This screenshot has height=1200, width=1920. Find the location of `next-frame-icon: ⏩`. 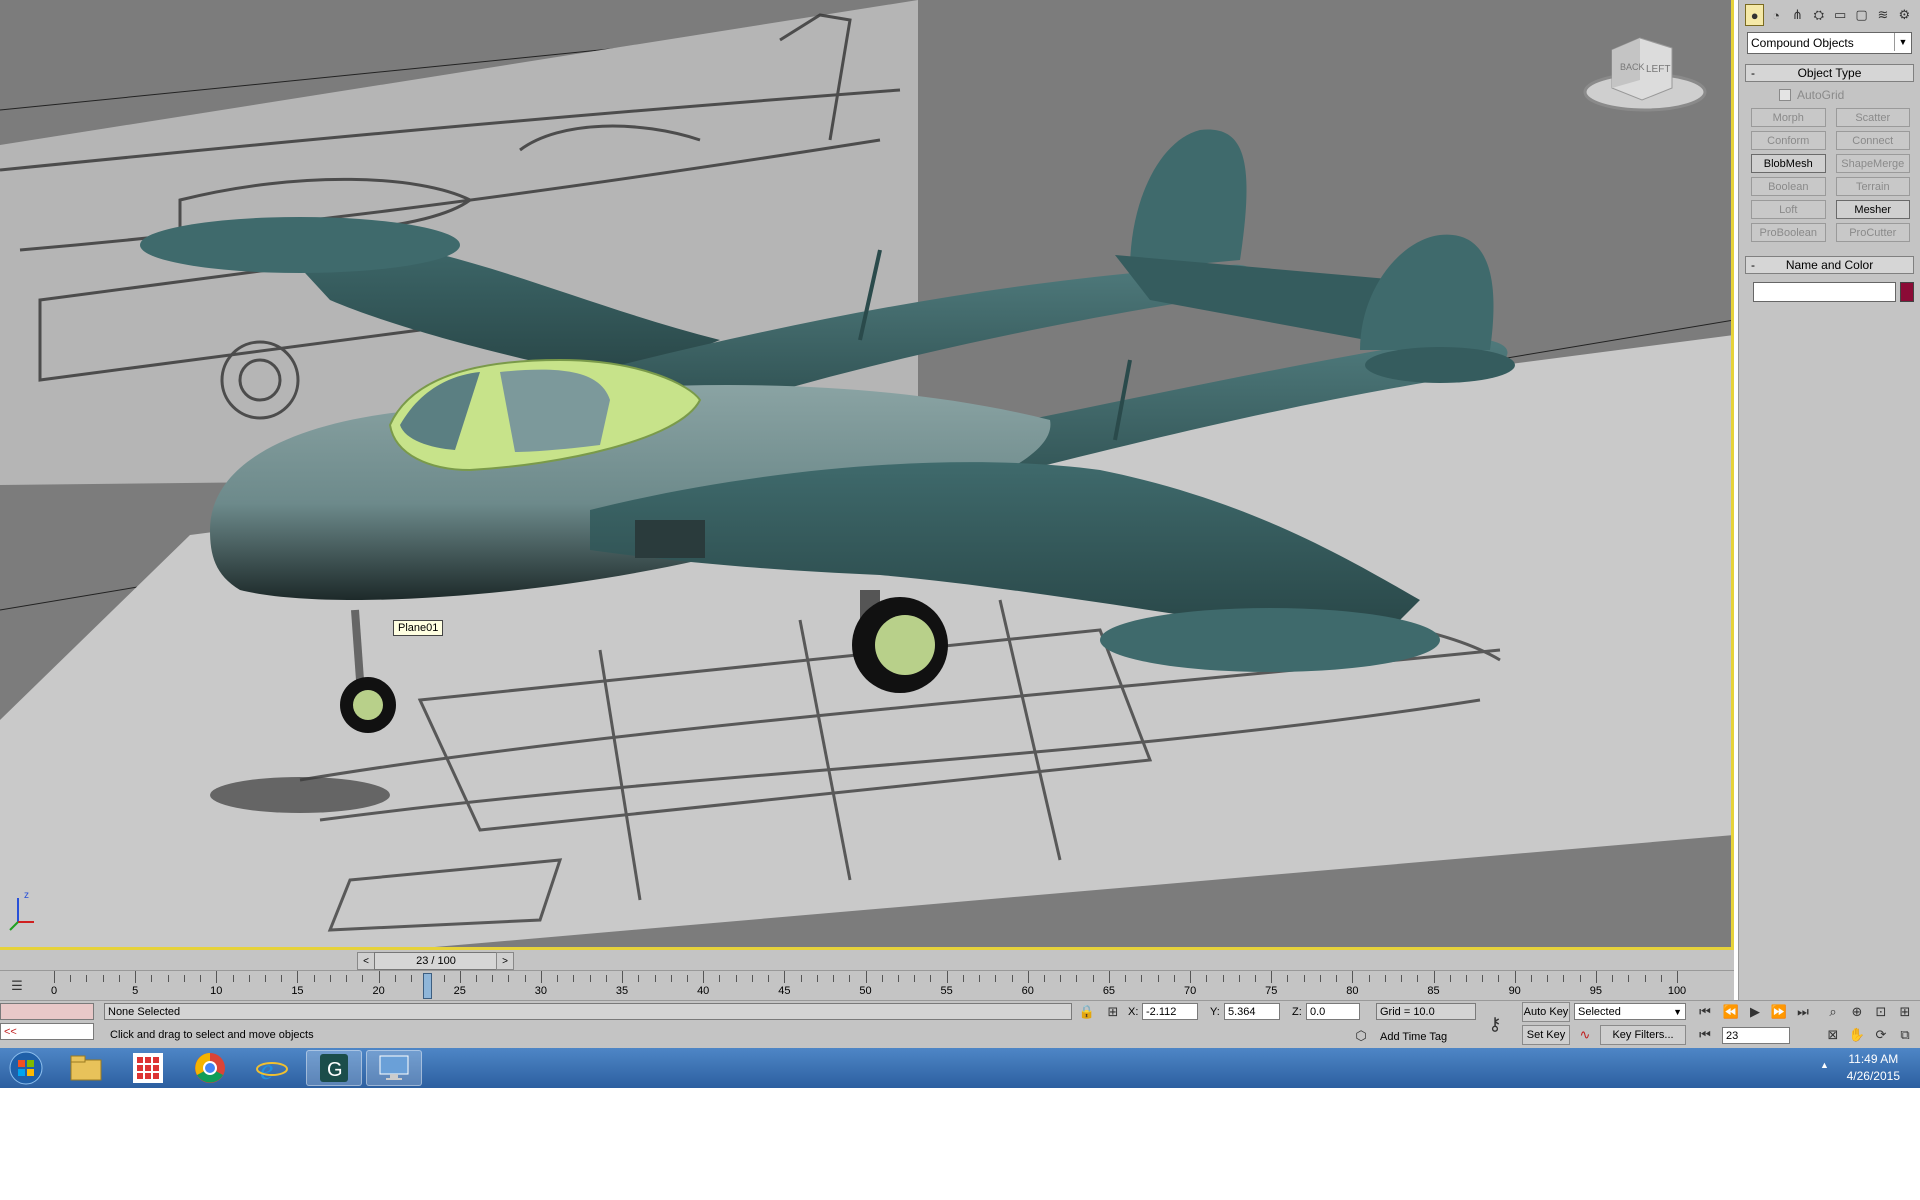

next-frame-icon: ⏩ is located at coordinates (1779, 1012).